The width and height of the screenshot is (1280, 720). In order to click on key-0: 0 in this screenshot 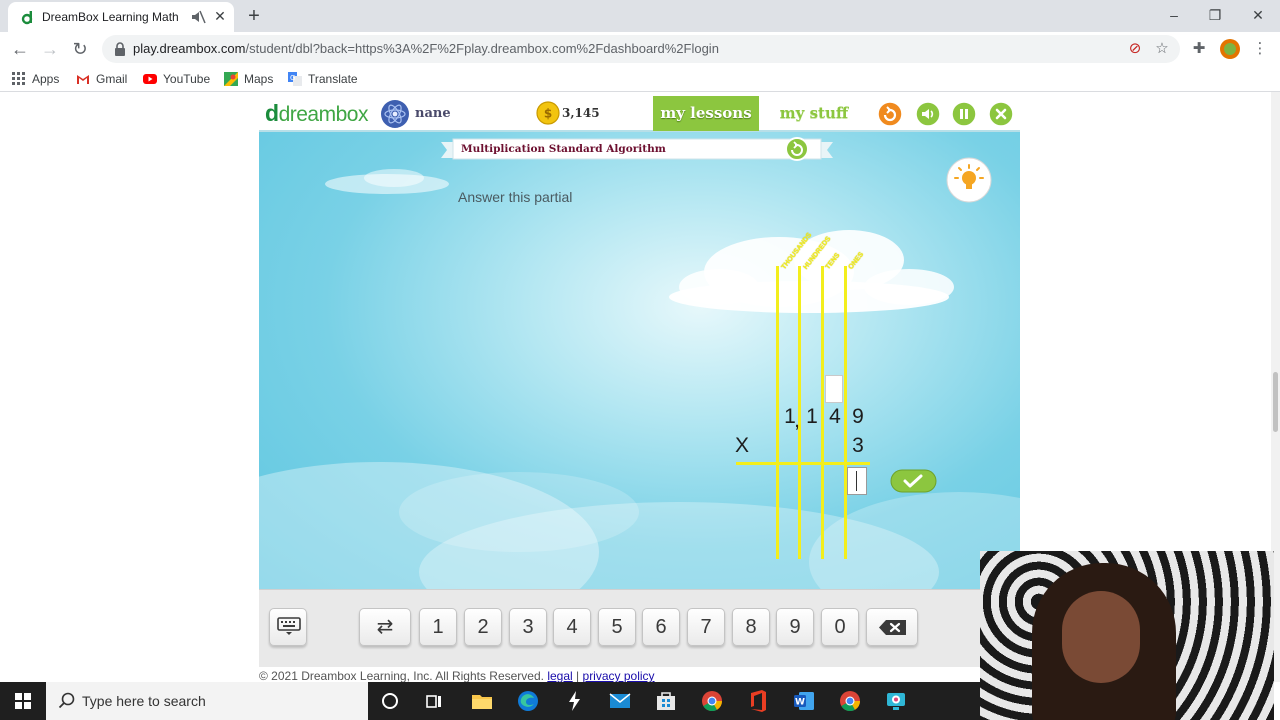, I will do `click(840, 627)`.